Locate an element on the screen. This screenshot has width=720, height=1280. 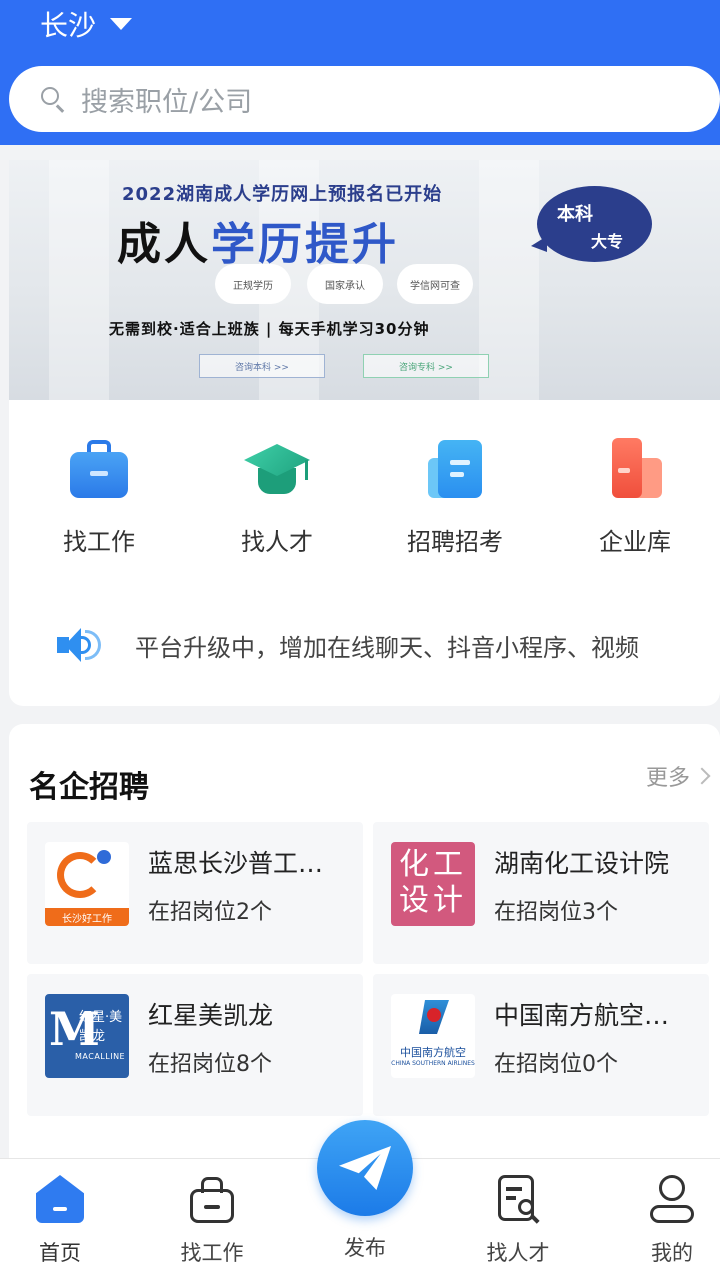
tab-label: 我的 is located at coordinates (672, 1253).